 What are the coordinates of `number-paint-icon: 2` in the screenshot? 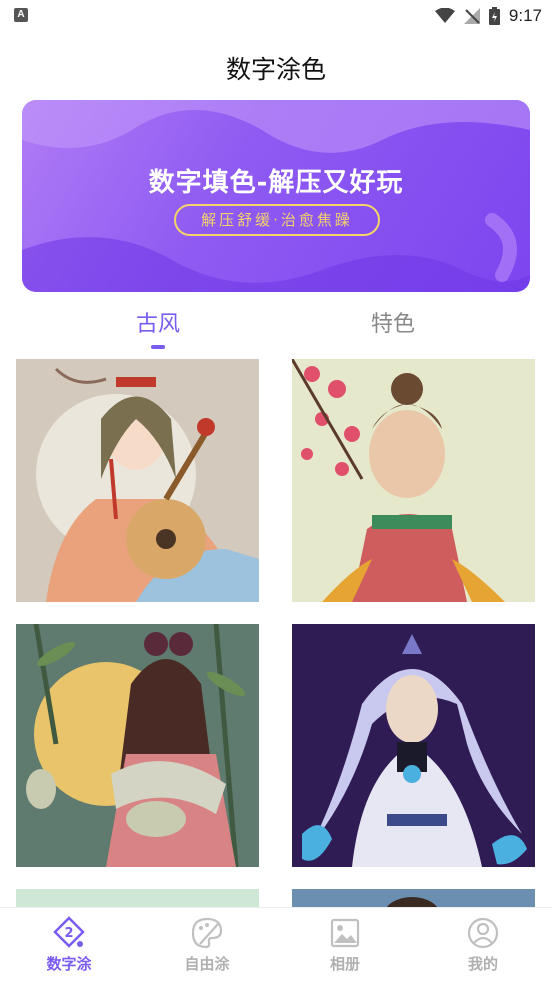 It's located at (69, 932).